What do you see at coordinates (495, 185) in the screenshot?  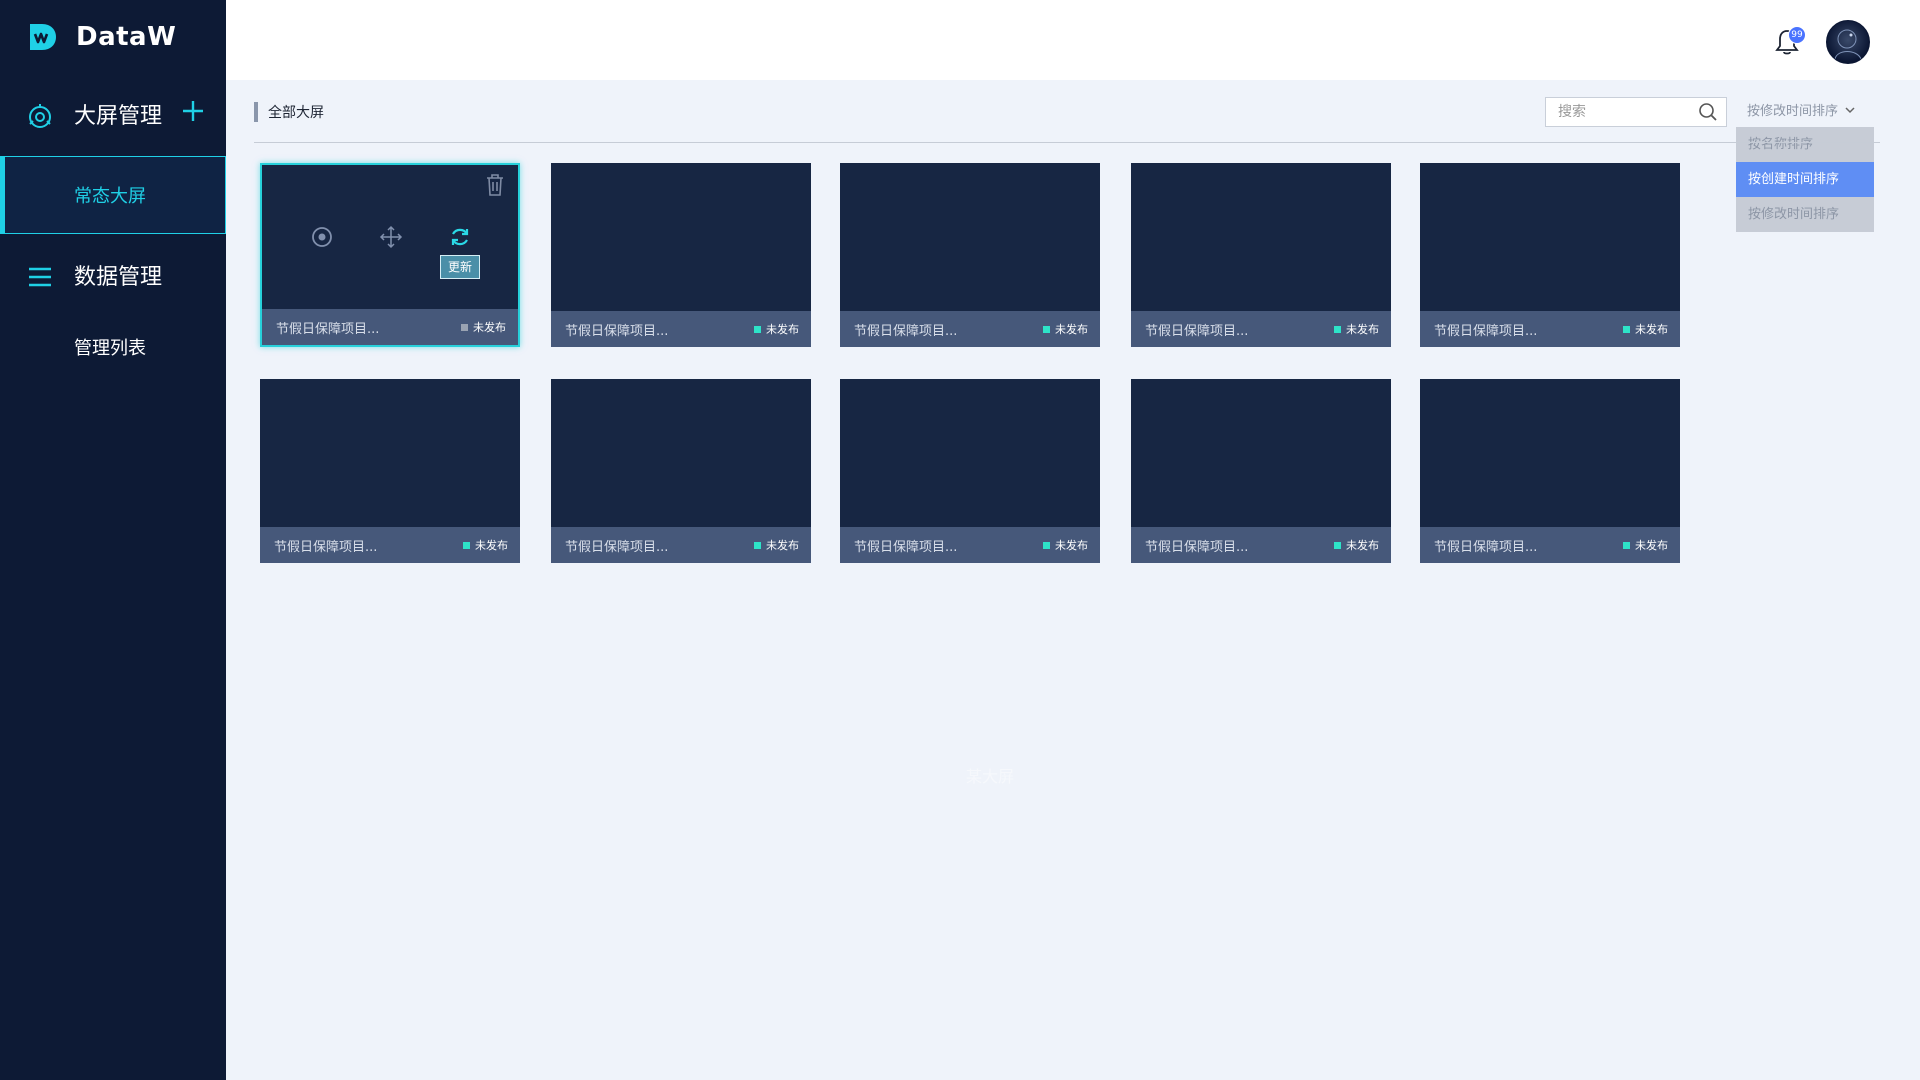 I see `trash-icon` at bounding box center [495, 185].